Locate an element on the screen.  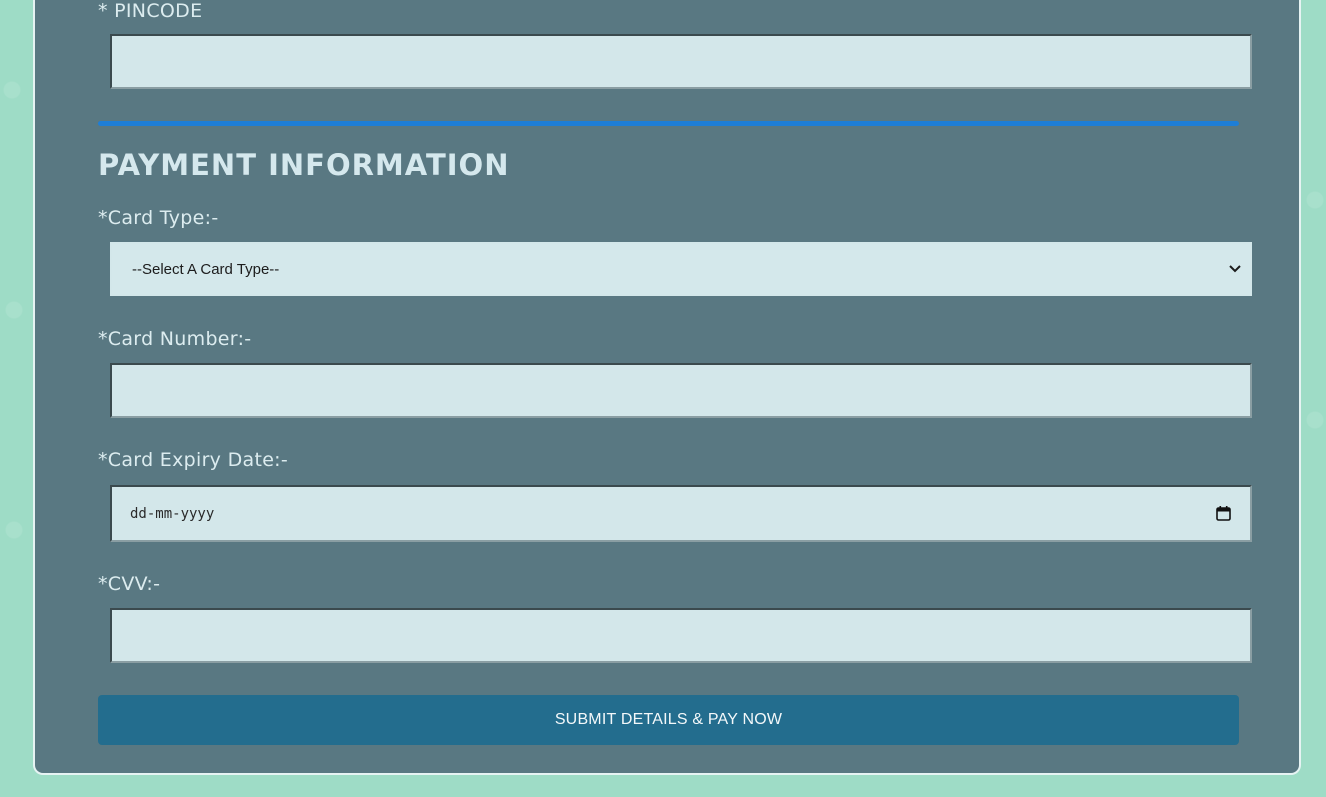
calendar-icon is located at coordinates (1223, 514).